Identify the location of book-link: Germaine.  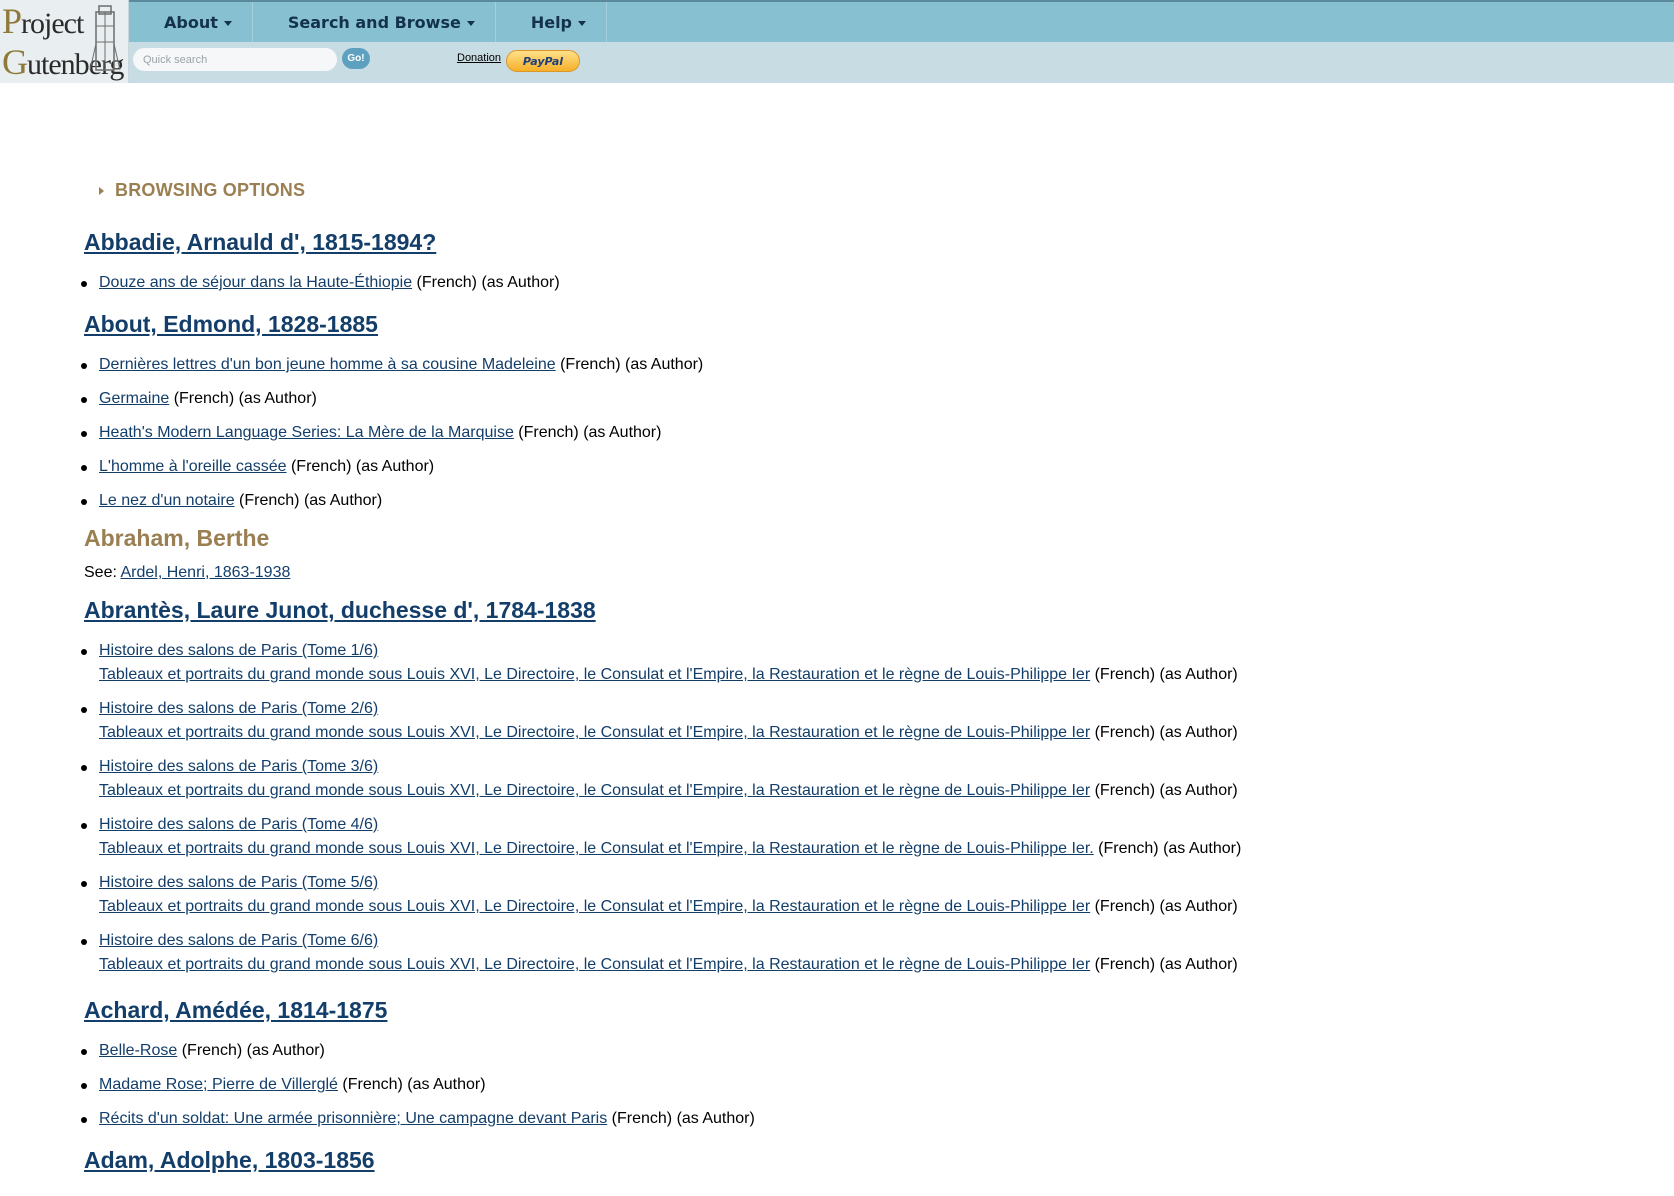
(134, 398).